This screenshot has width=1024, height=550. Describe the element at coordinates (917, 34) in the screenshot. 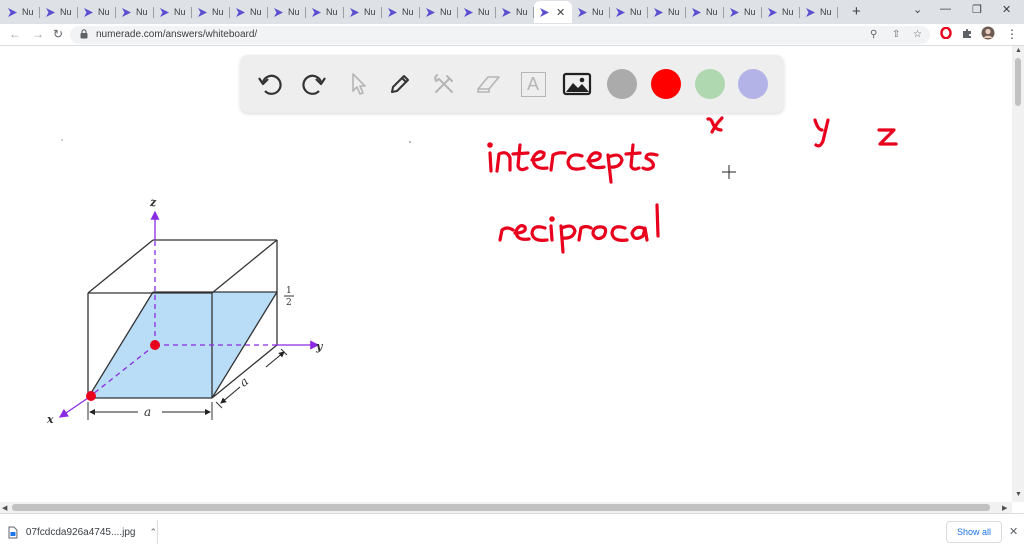

I see `star-icon: ☆` at that location.